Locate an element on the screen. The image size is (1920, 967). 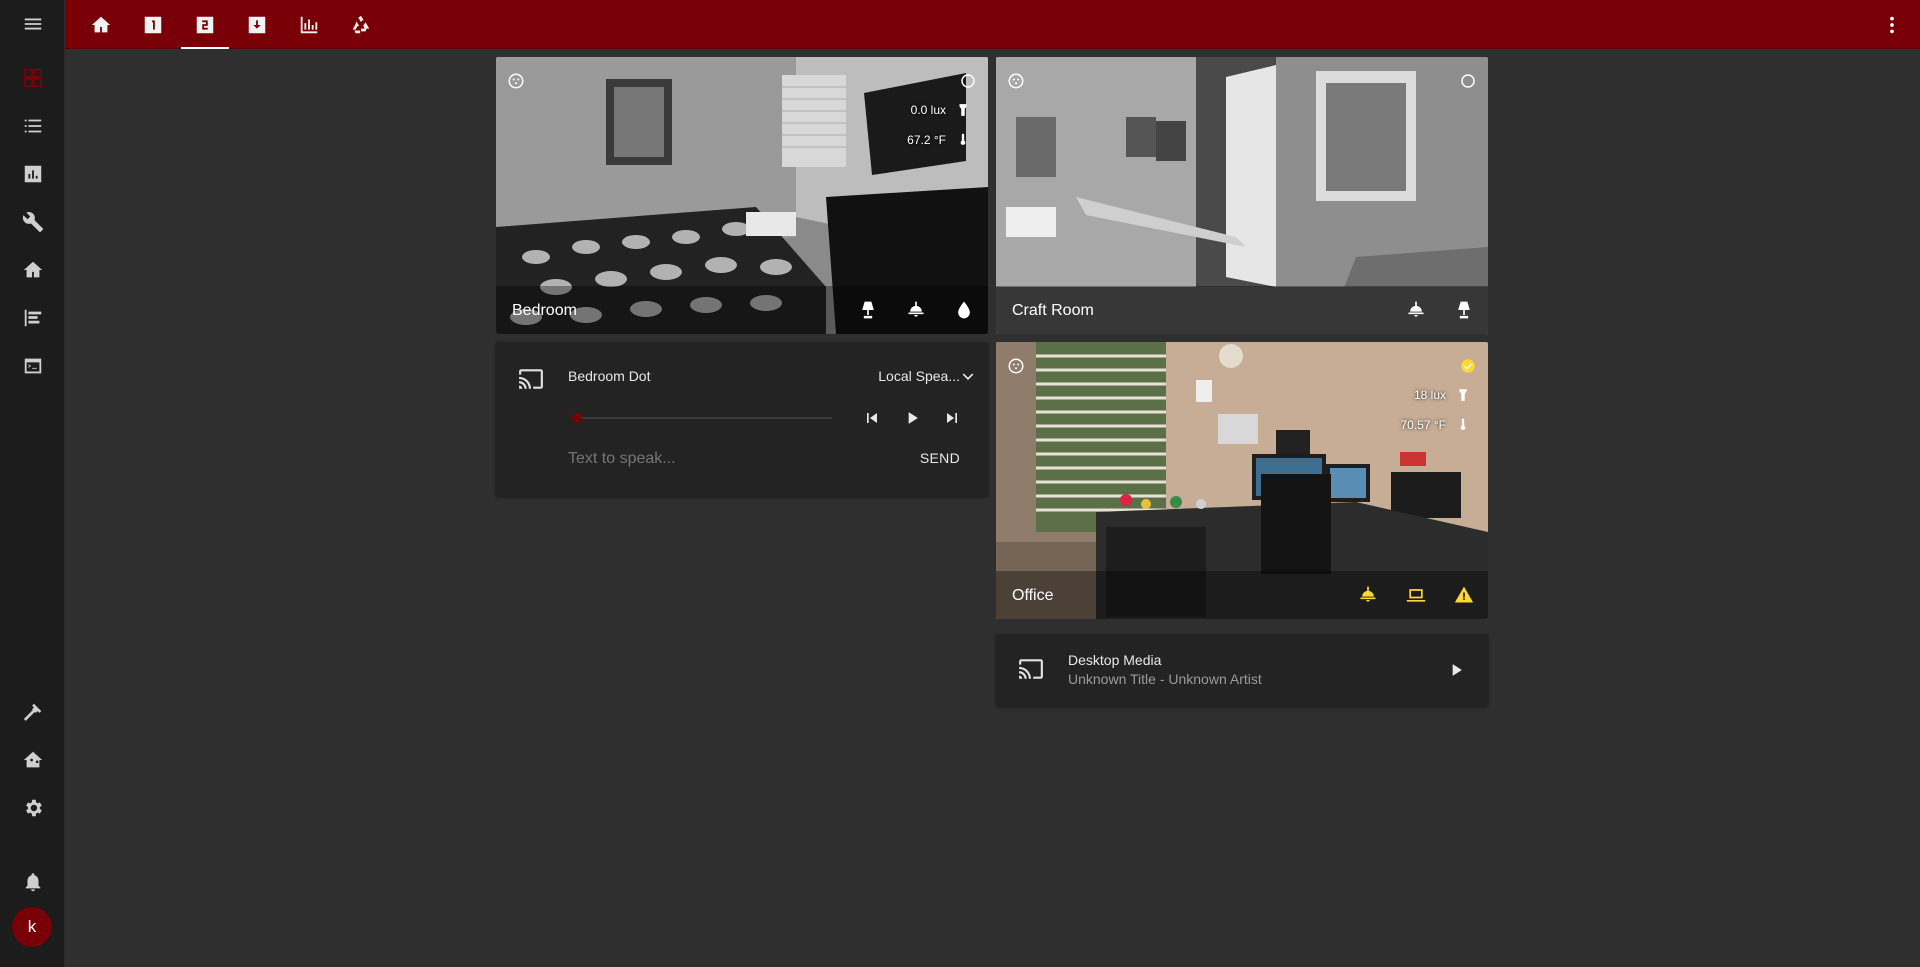
history-icon is located at coordinates (32, 174).